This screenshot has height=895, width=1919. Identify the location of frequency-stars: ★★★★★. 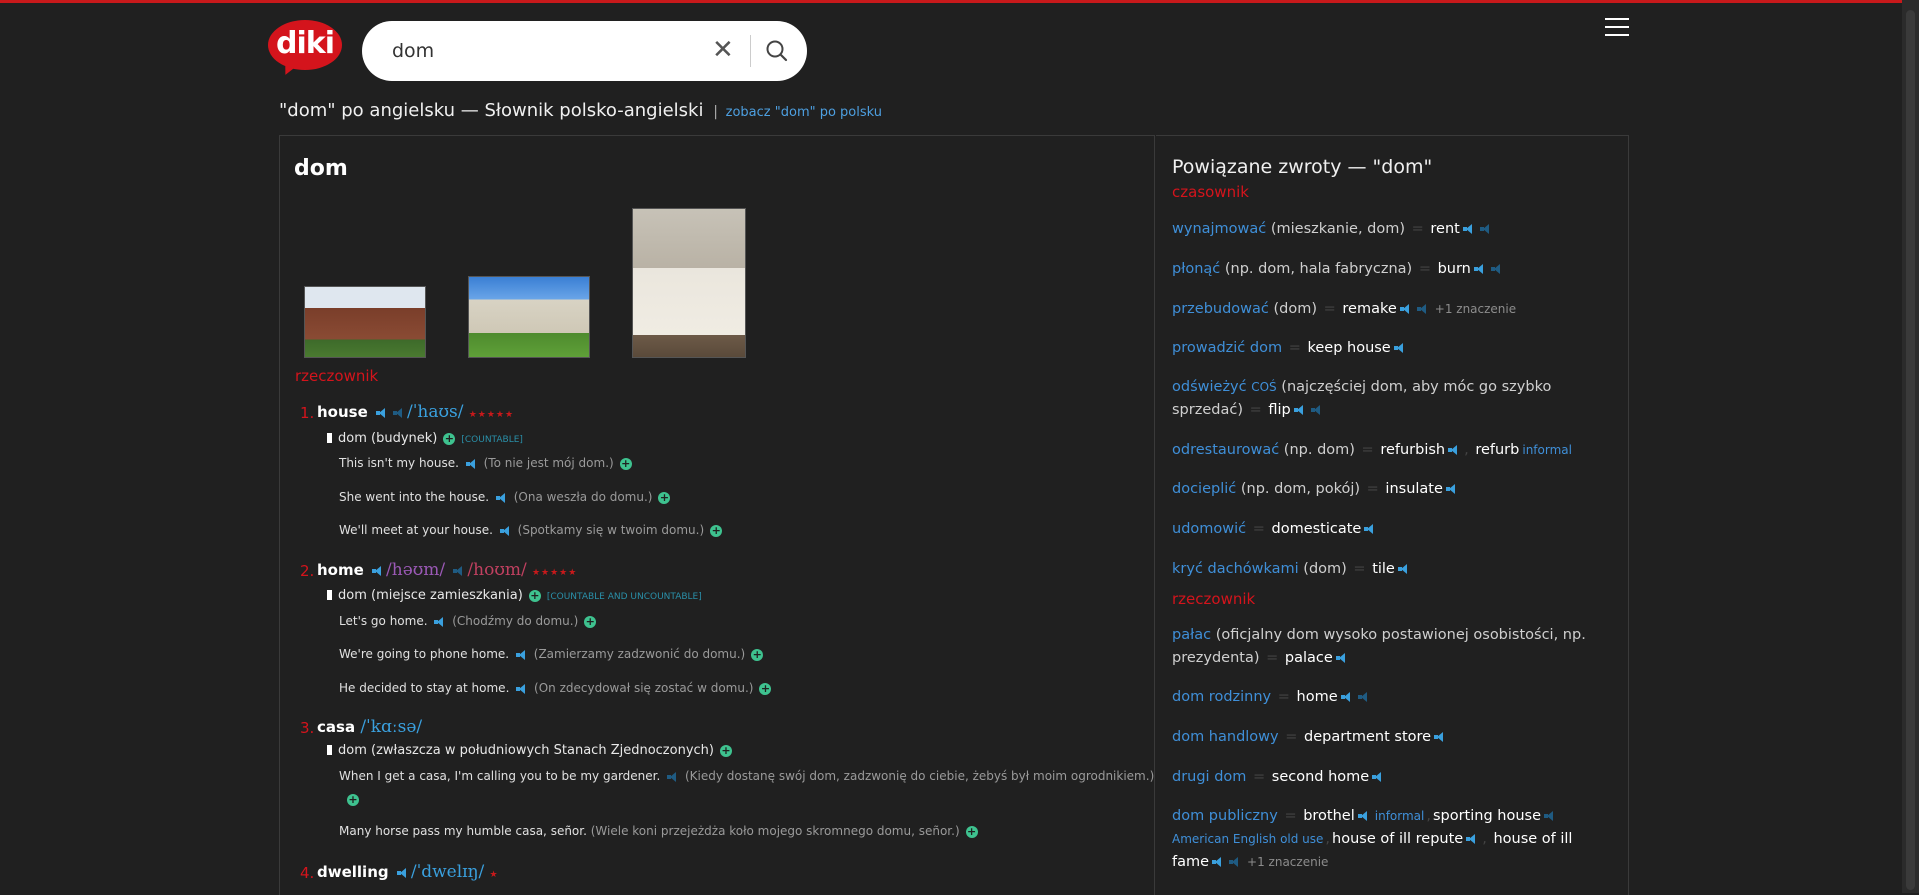
(491, 415).